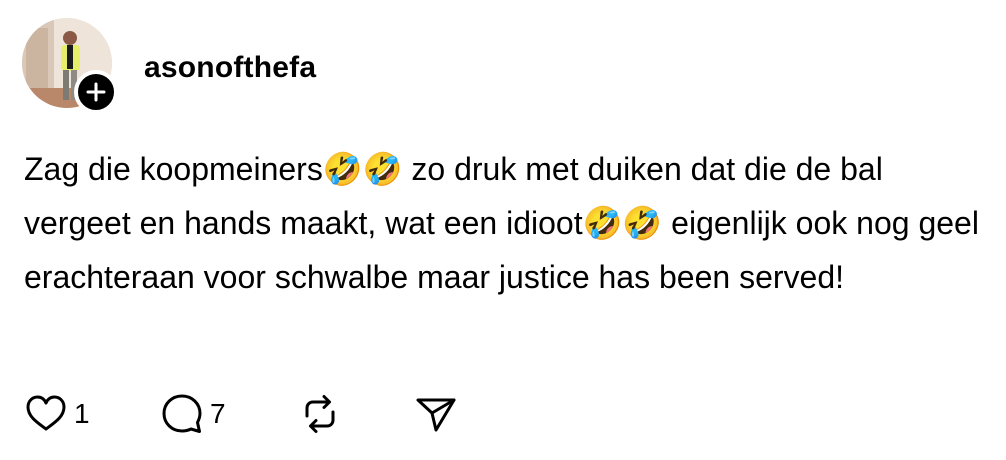 The height and width of the screenshot is (460, 1006). What do you see at coordinates (230, 68) in the screenshot?
I see `username: asonofthefa` at bounding box center [230, 68].